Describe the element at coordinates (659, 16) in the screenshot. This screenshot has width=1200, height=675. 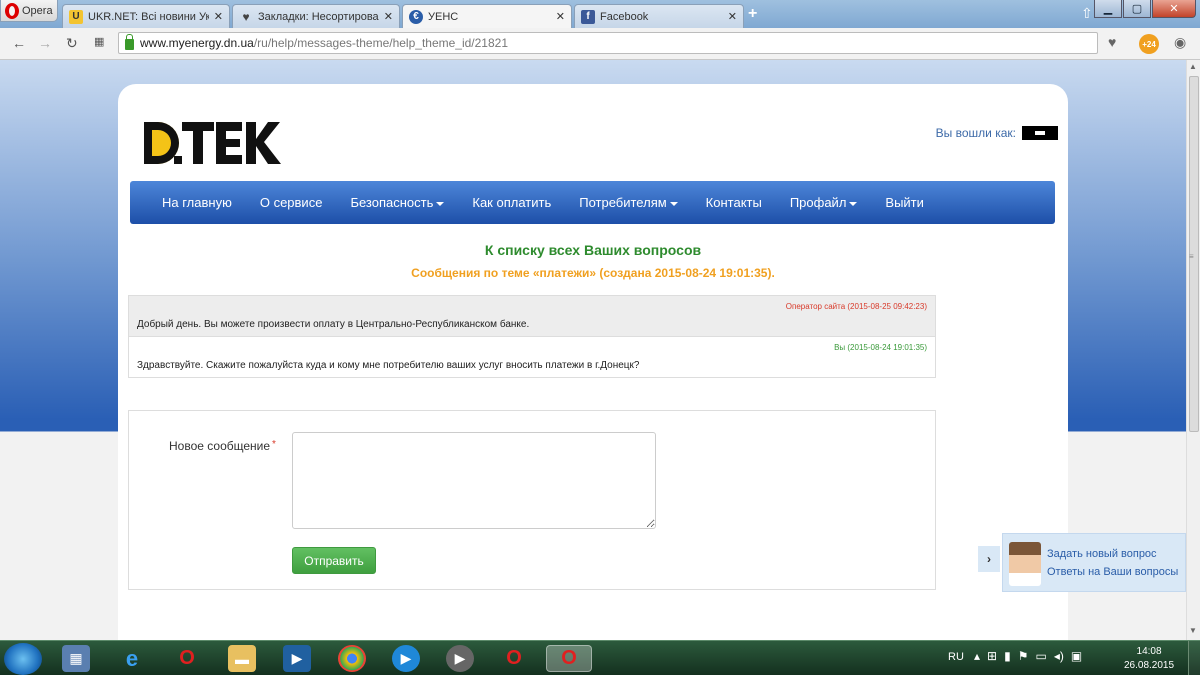
I see `tab-facebook: f Facebook ✕` at that location.